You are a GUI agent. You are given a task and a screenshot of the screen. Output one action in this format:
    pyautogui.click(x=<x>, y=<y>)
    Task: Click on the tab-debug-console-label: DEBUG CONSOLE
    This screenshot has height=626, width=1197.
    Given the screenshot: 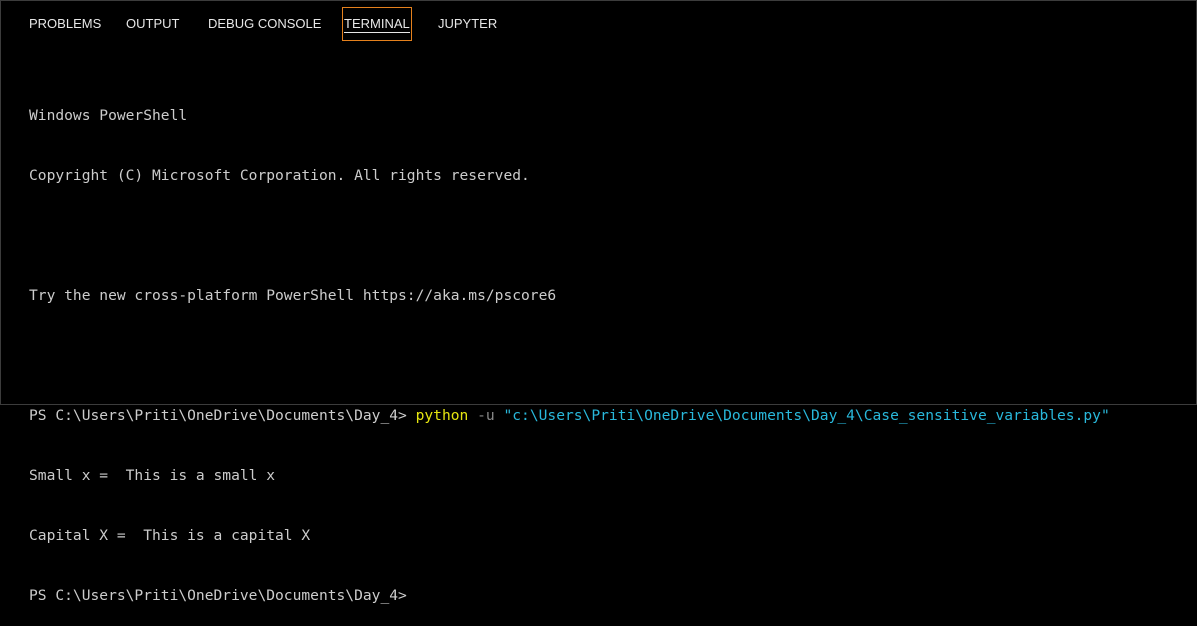 What is the action you would take?
    pyautogui.click(x=265, y=23)
    